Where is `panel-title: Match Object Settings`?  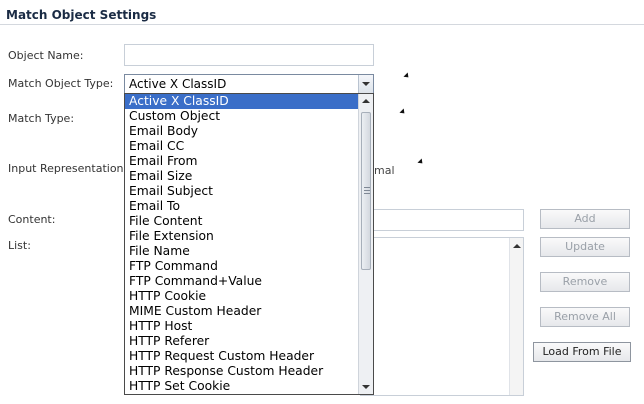
panel-title: Match Object Settings is located at coordinates (81, 15).